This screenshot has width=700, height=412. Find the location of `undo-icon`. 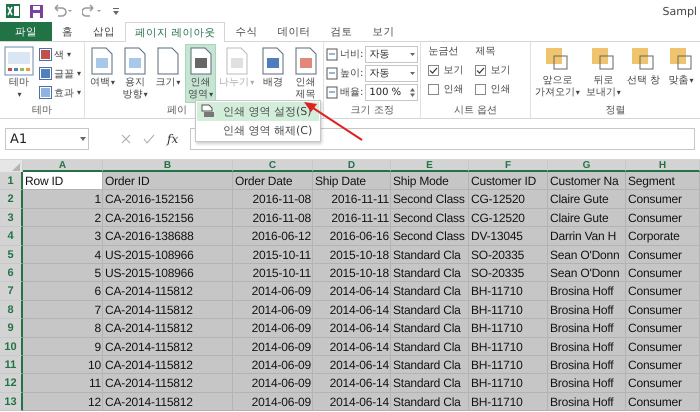

undo-icon is located at coordinates (63, 11).